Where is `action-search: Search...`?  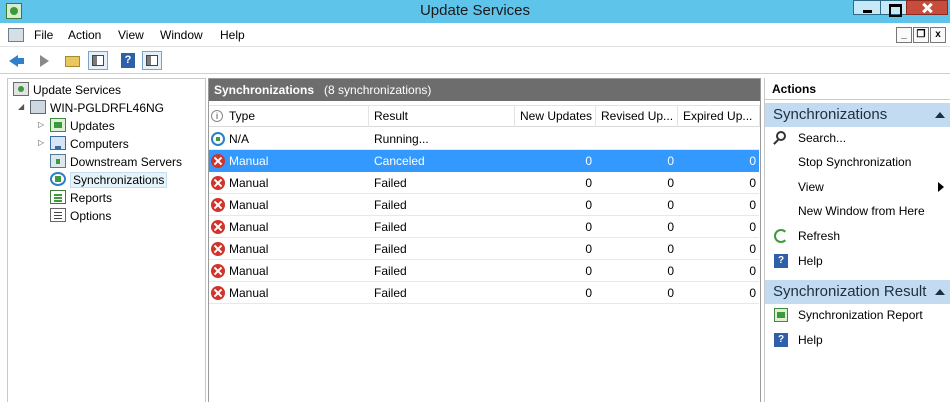 action-search: Search... is located at coordinates (857, 138).